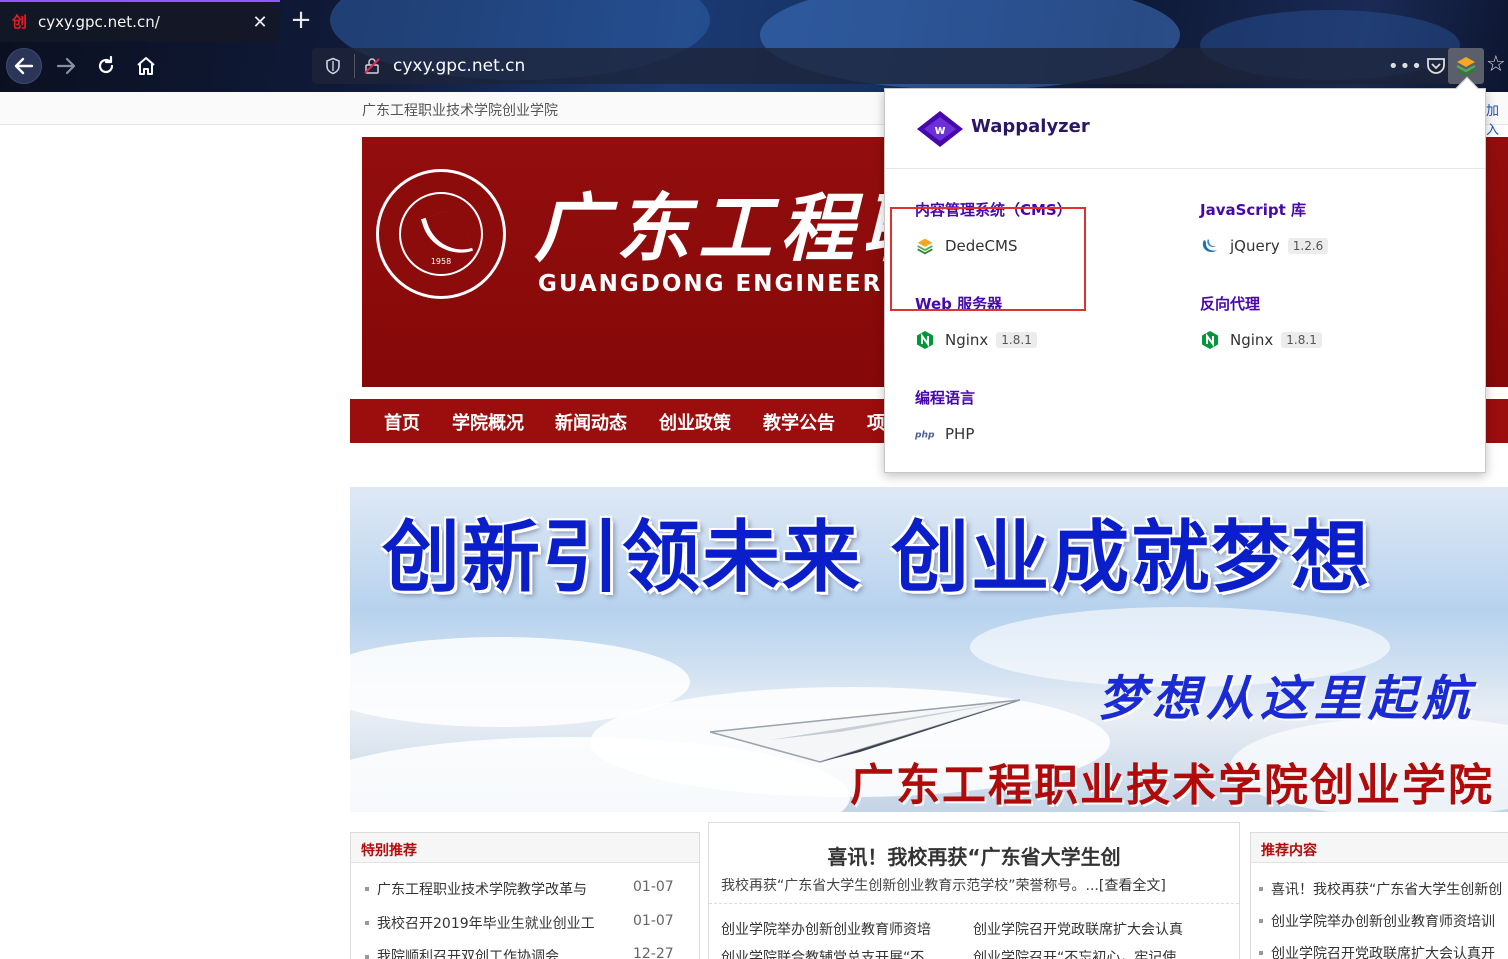  I want to click on nav-item-news: 新闻动态, so click(591, 422).